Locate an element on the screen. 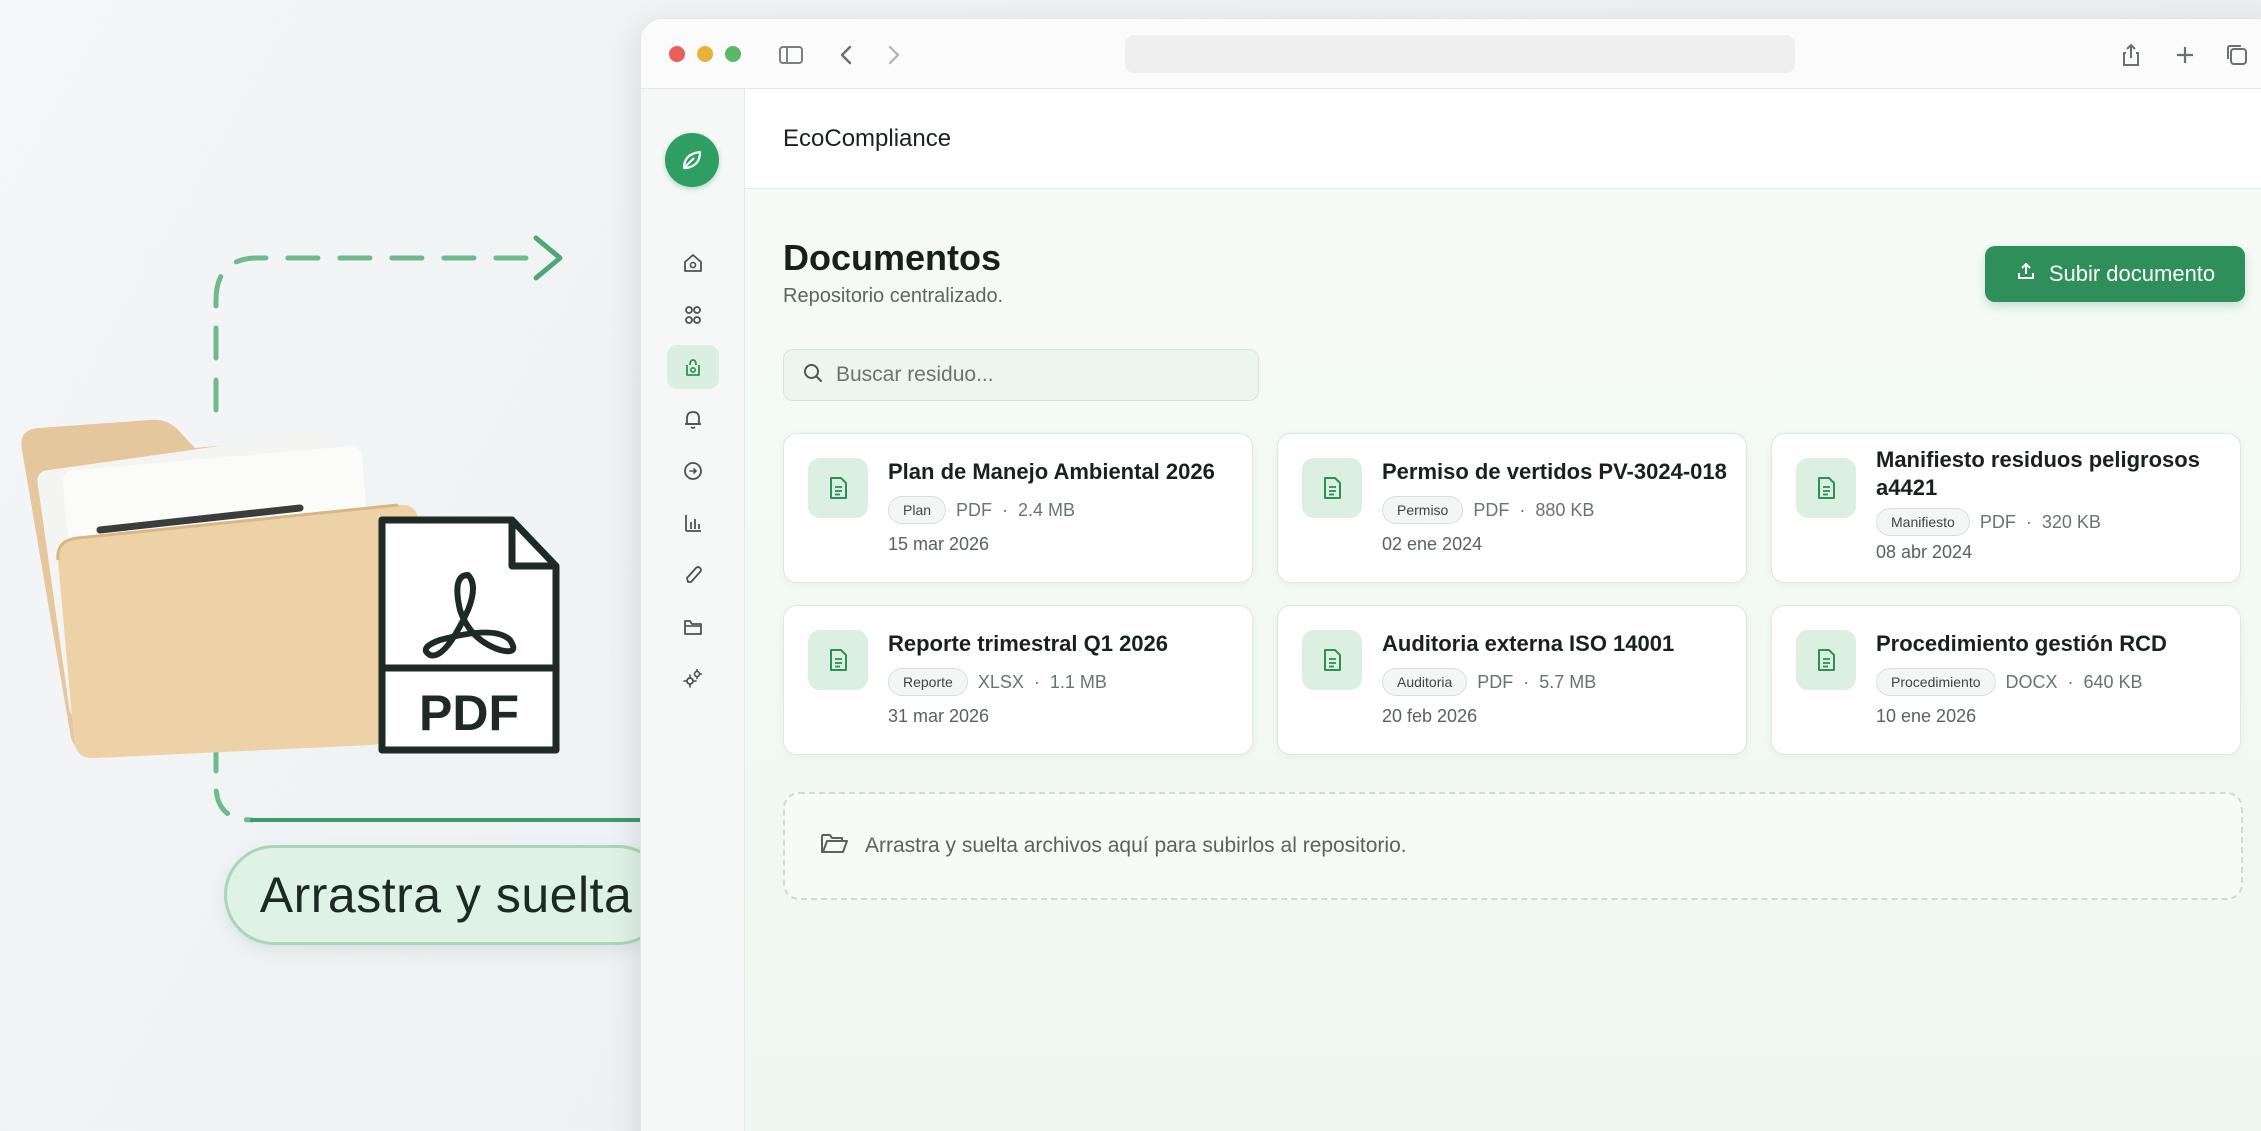  document-type: XLSX is located at coordinates (1000, 681).